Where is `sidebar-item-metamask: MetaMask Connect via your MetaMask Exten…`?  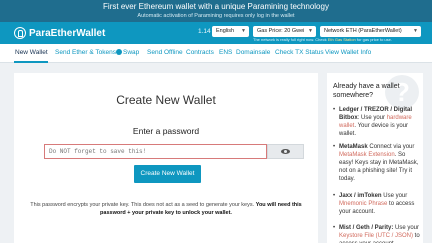 sidebar-item-metamask: MetaMask Connect via your MetaMask Exten… is located at coordinates (377, 163).